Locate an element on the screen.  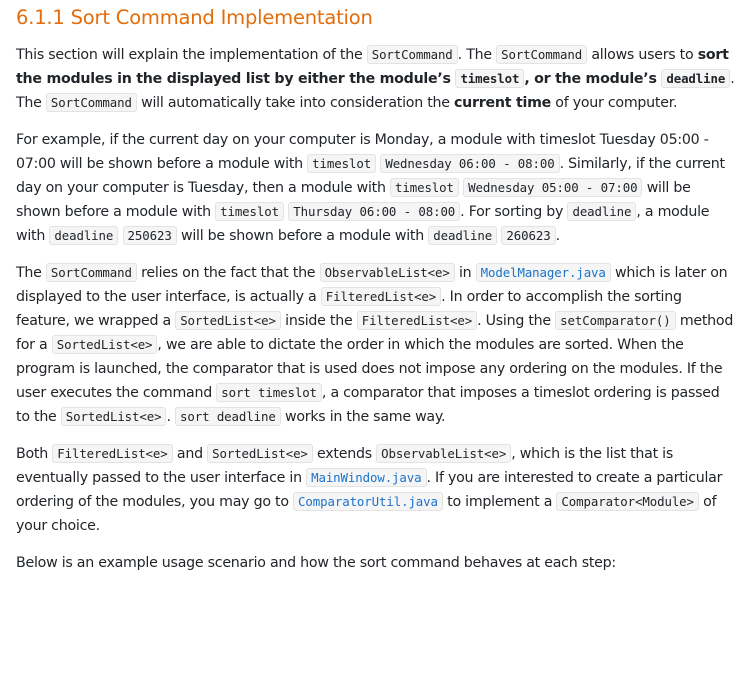
code-timeslot-value: Wednesday 06:00 - 08:00 is located at coordinates (470, 163).